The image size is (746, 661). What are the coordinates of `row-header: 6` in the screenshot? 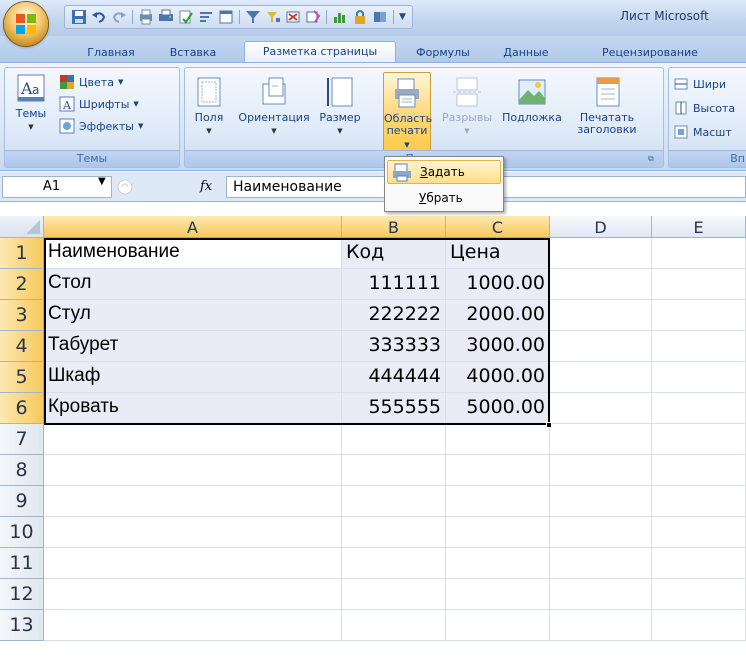 It's located at (22, 408).